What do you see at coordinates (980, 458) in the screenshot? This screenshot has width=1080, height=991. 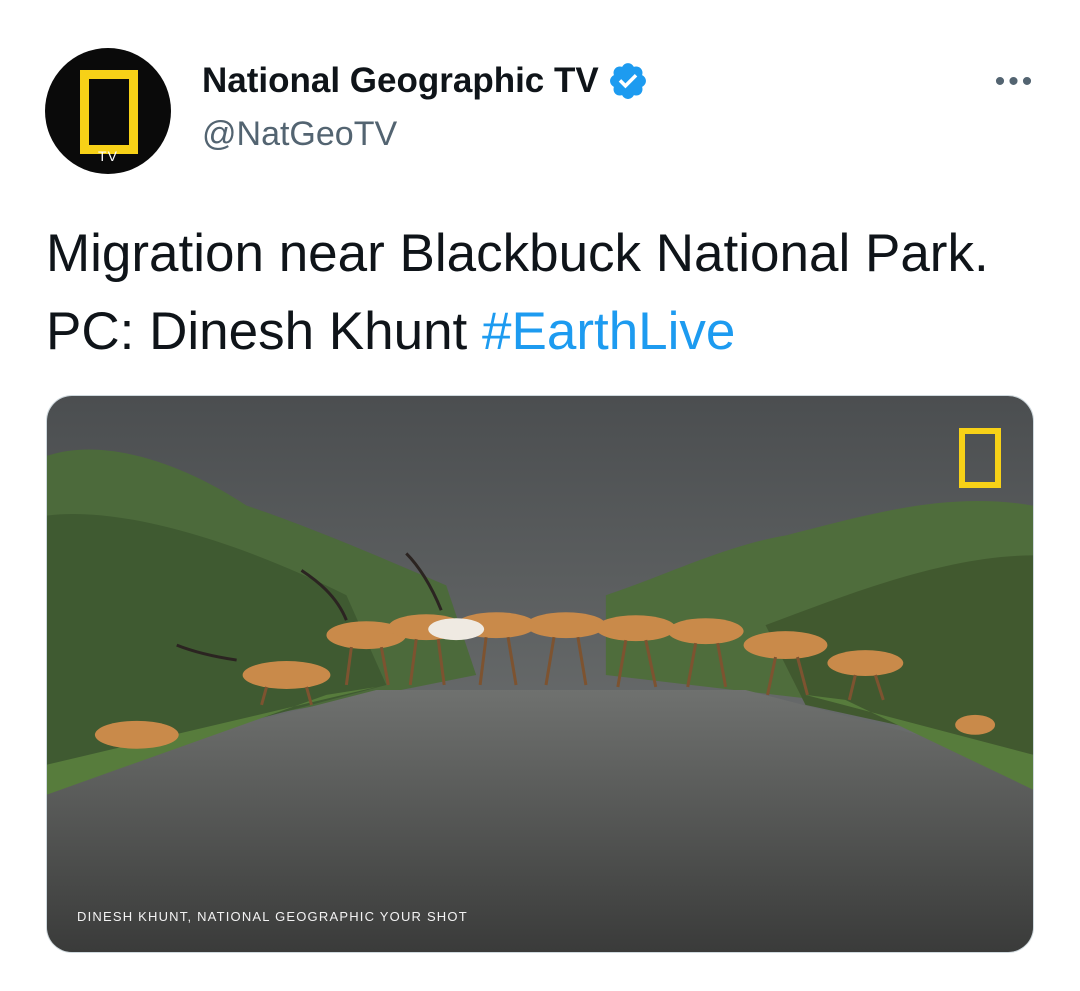 I see `natgeo-watermark-icon` at bounding box center [980, 458].